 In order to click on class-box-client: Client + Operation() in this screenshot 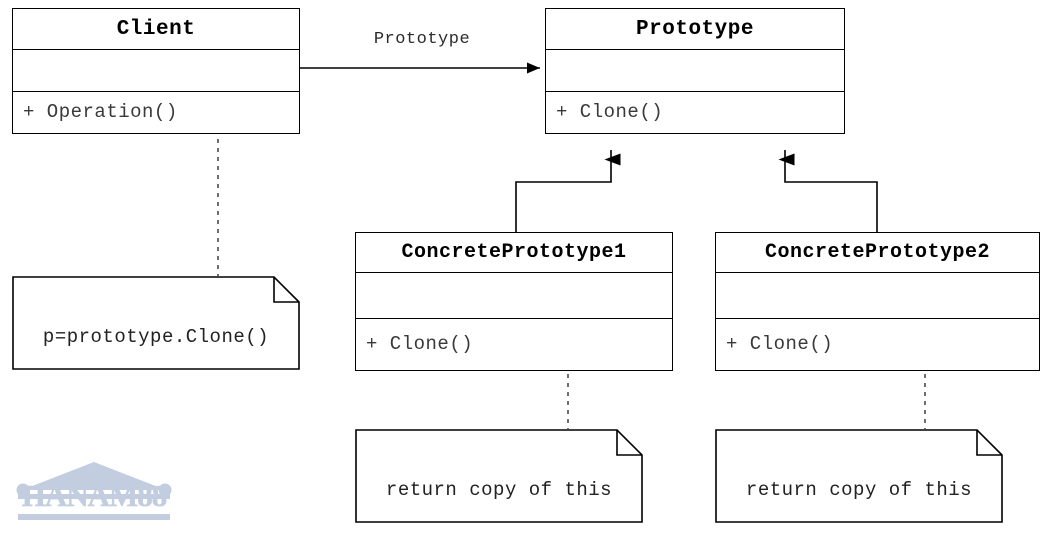, I will do `click(156, 71)`.